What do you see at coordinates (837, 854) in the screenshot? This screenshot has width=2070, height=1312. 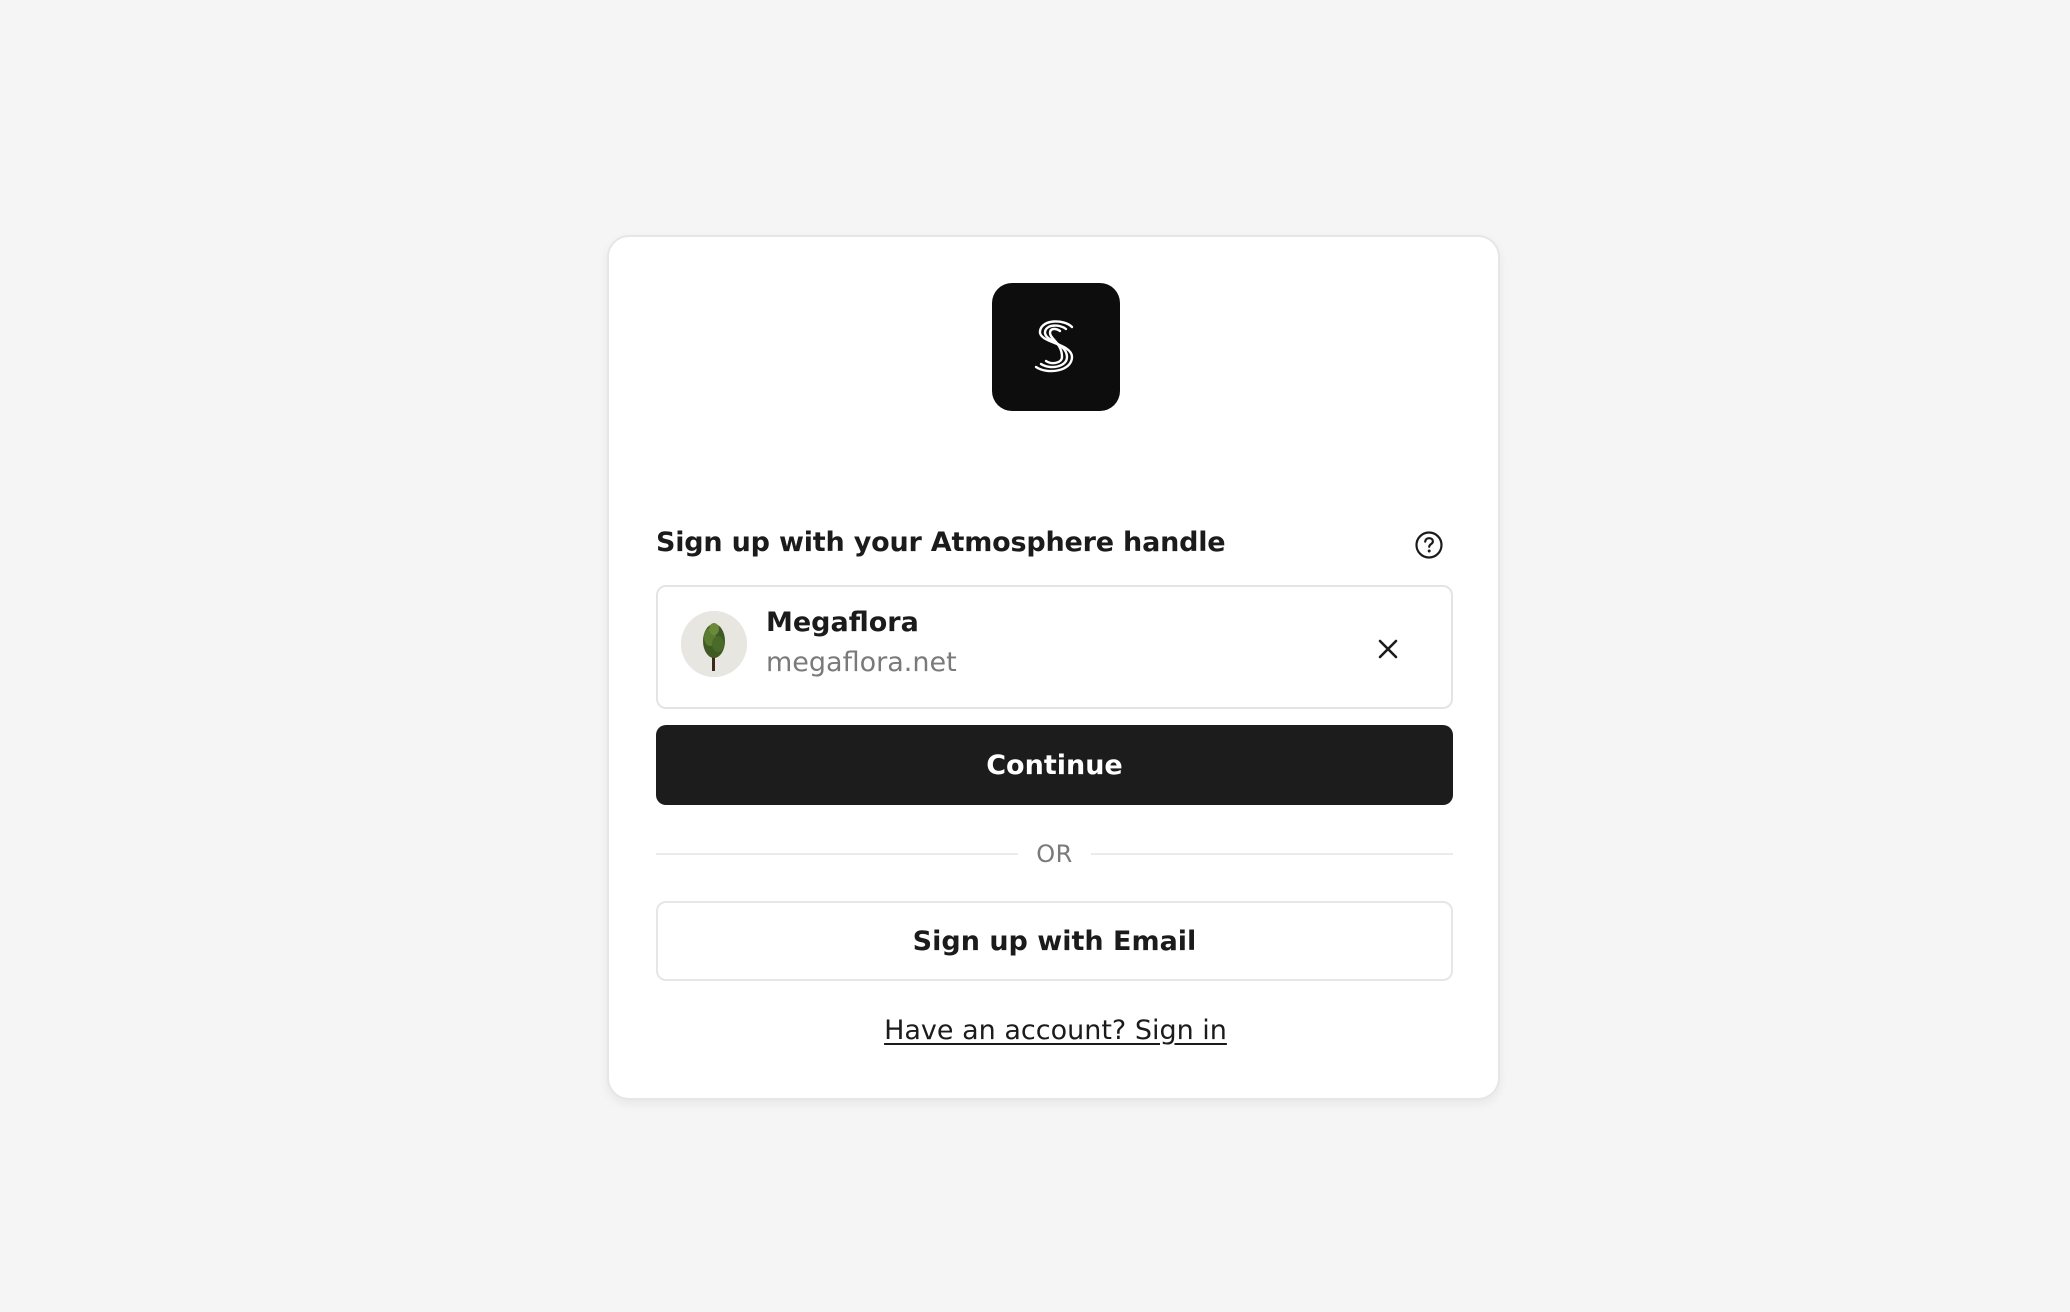 I see `divider-line-left` at bounding box center [837, 854].